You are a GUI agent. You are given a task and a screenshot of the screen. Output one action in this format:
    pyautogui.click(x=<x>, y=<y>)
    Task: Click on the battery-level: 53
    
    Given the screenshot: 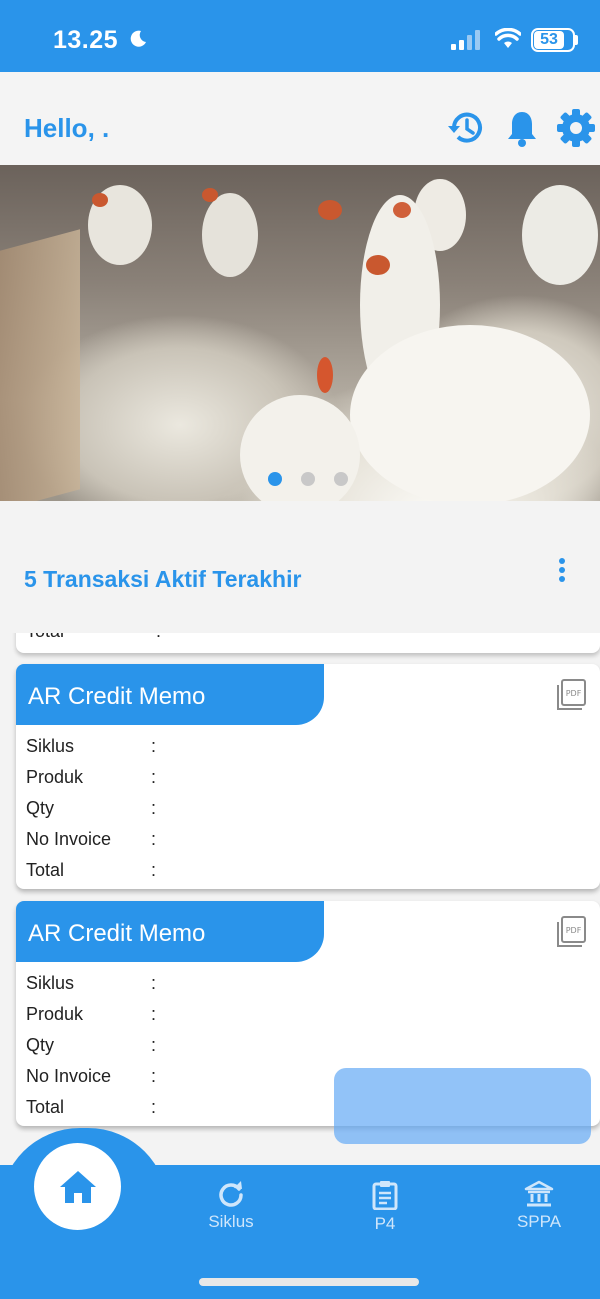 What is the action you would take?
    pyautogui.click(x=549, y=40)
    